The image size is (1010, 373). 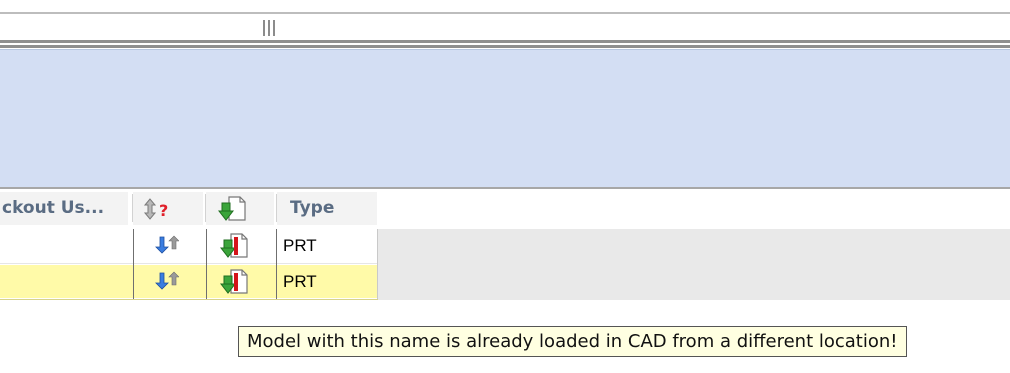 What do you see at coordinates (270, 28) in the screenshot?
I see `splitter-grip-icon` at bounding box center [270, 28].